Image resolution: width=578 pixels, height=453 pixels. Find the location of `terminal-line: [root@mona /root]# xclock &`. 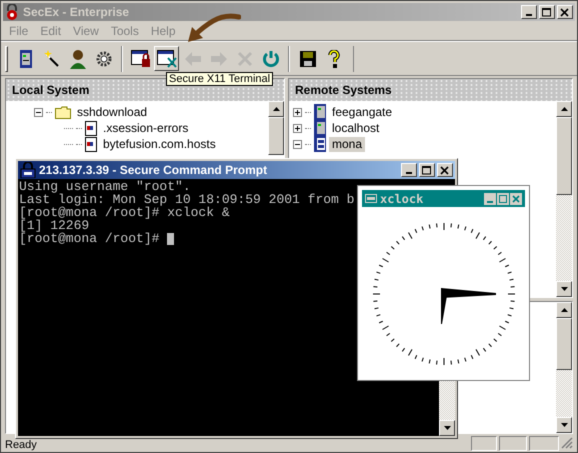

terminal-line: [root@mona /root]# xclock & is located at coordinates (124, 212).